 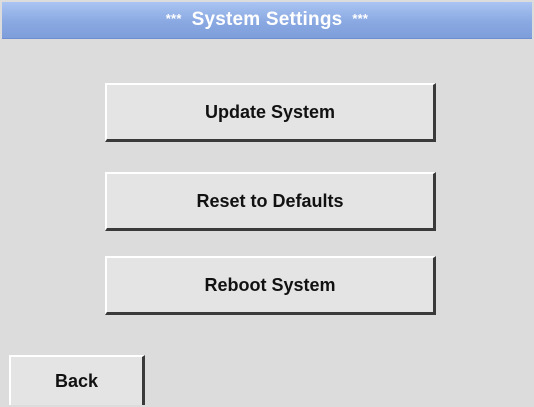 I want to click on page-title: *** System Settings ***, so click(x=267, y=20).